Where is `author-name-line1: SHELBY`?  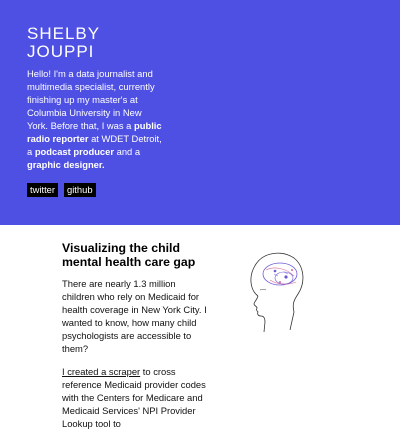 author-name-line1: SHELBY is located at coordinates (64, 33).